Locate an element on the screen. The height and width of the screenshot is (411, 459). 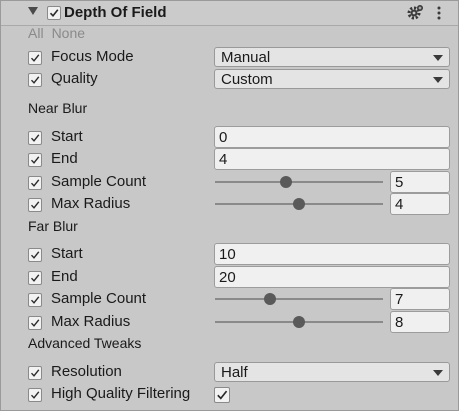
near-end-override-checkbox is located at coordinates (35, 160).